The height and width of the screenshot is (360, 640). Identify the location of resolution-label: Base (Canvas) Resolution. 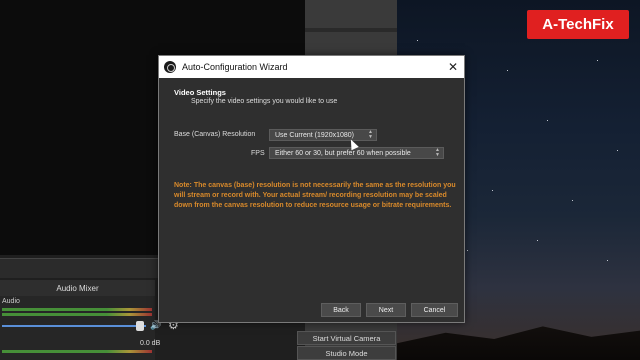
(215, 134).